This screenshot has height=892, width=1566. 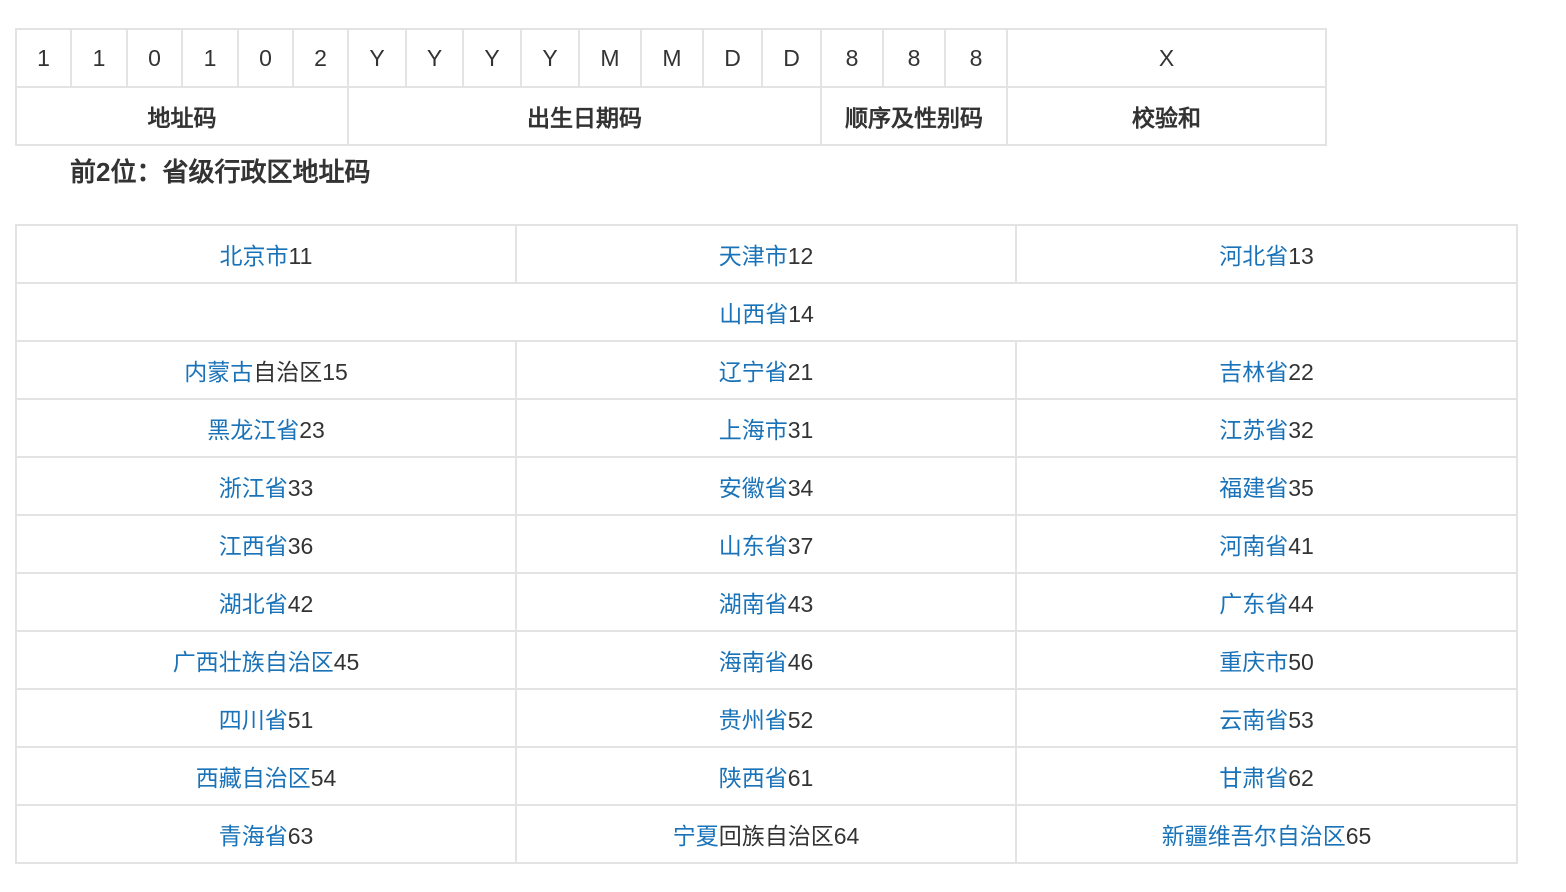 I want to click on province-link: 四川省, so click(x=253, y=720).